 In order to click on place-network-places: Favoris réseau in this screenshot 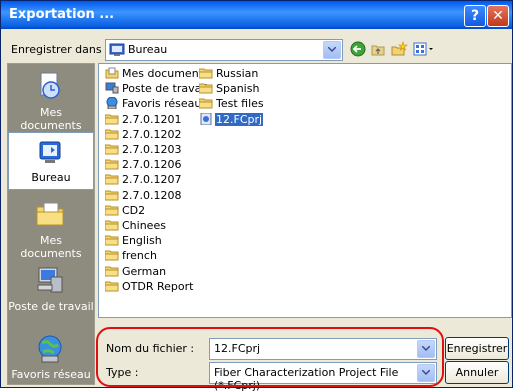, I will do `click(51, 358)`.